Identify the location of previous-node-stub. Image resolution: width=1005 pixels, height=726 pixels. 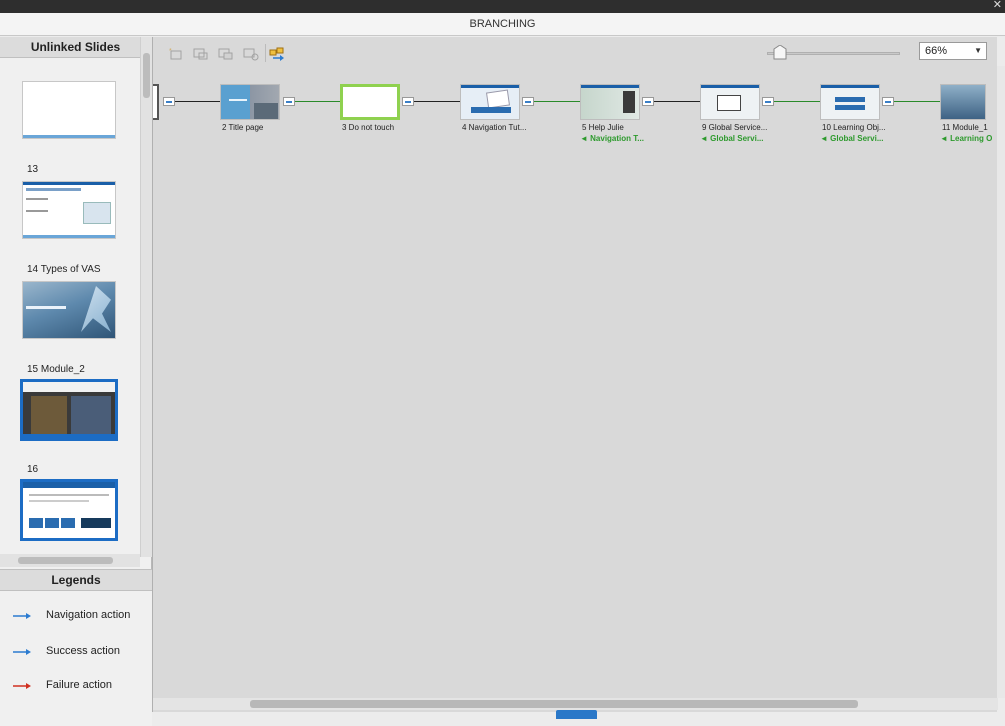
(156, 102).